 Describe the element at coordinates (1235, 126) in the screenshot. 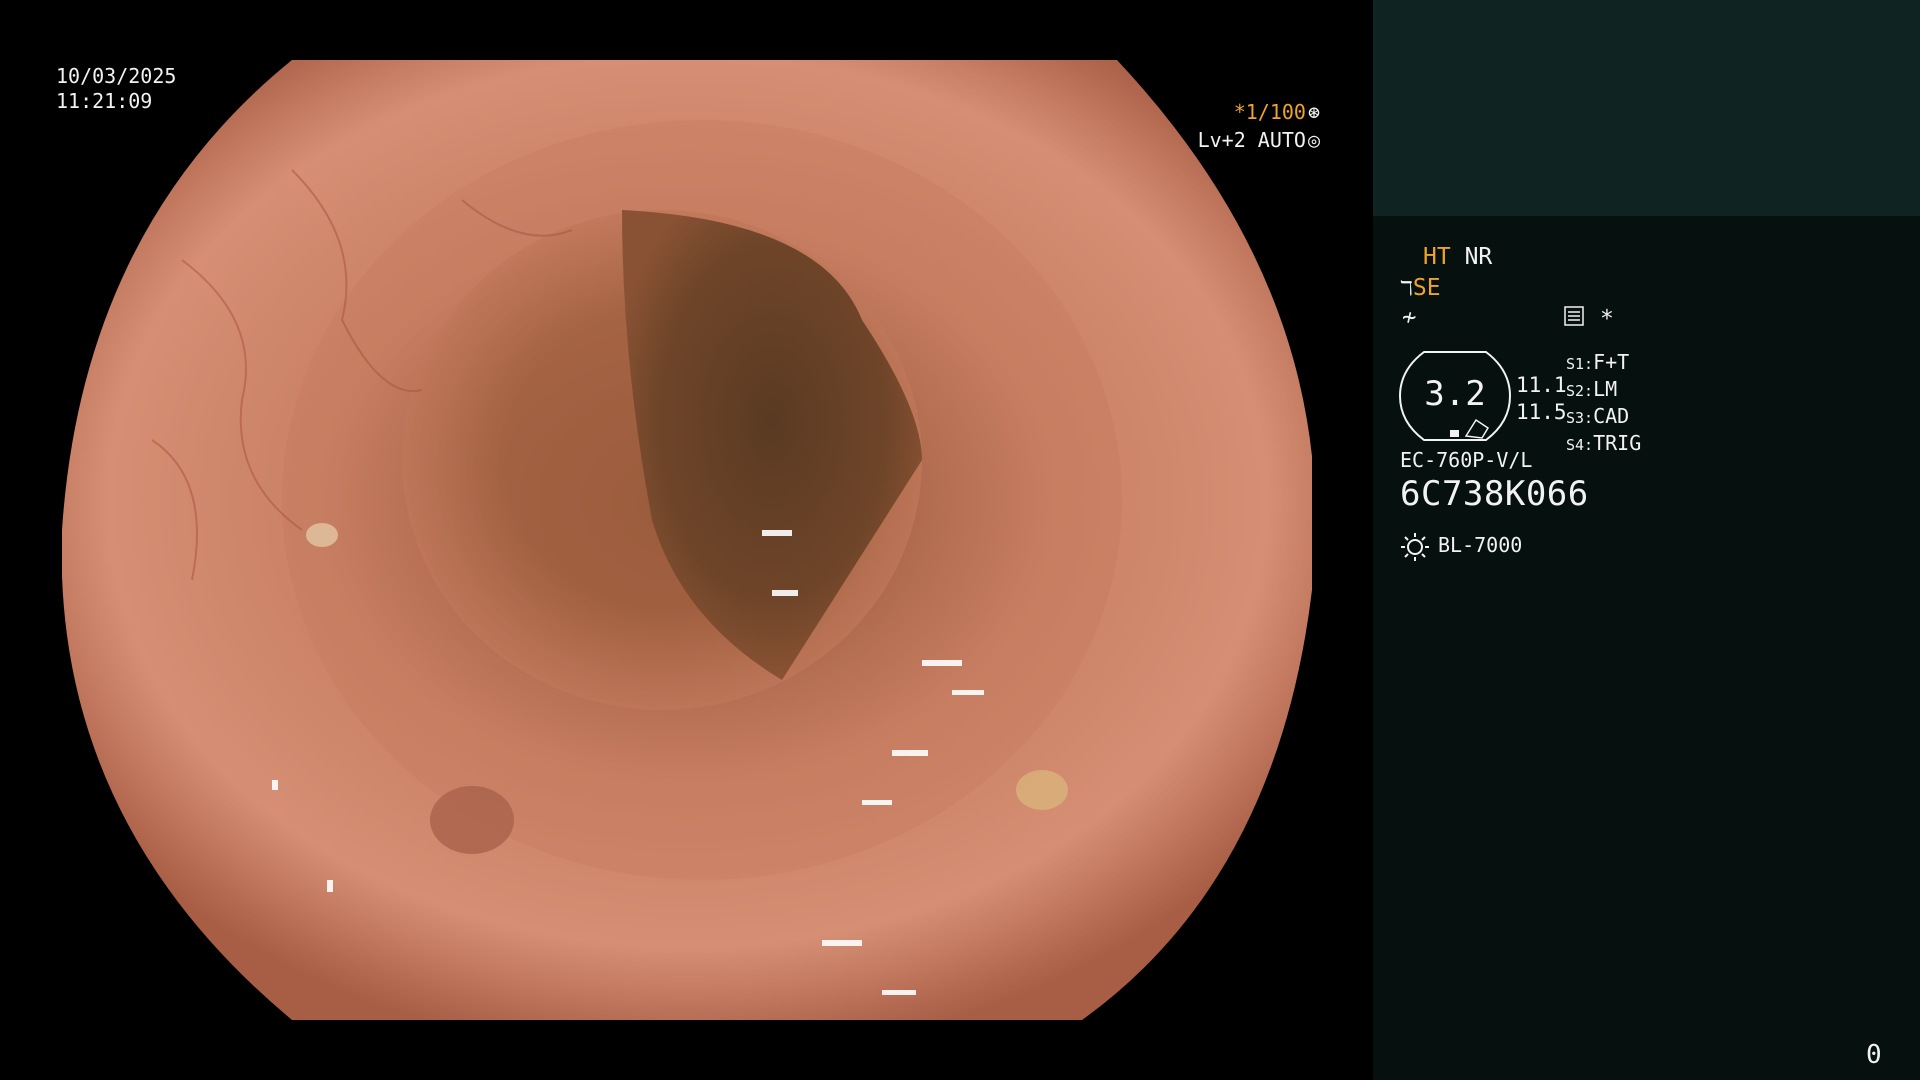

I see `shutter-readout: *1/100 ⊛ Lv+2 AUTO ◎` at that location.